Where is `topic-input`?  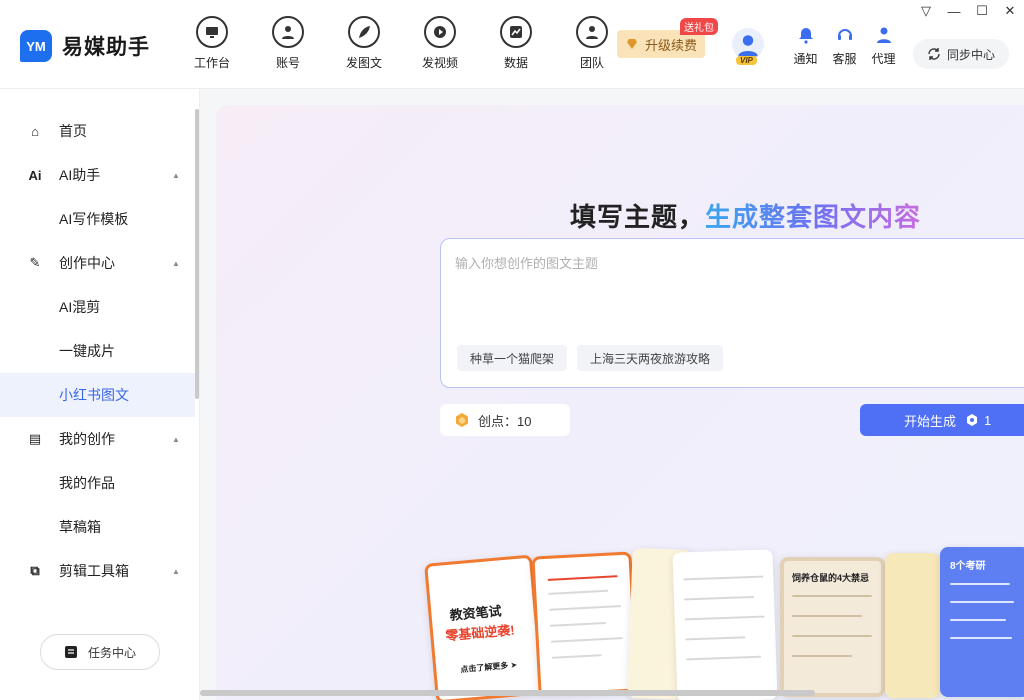 topic-input is located at coordinates (735, 283).